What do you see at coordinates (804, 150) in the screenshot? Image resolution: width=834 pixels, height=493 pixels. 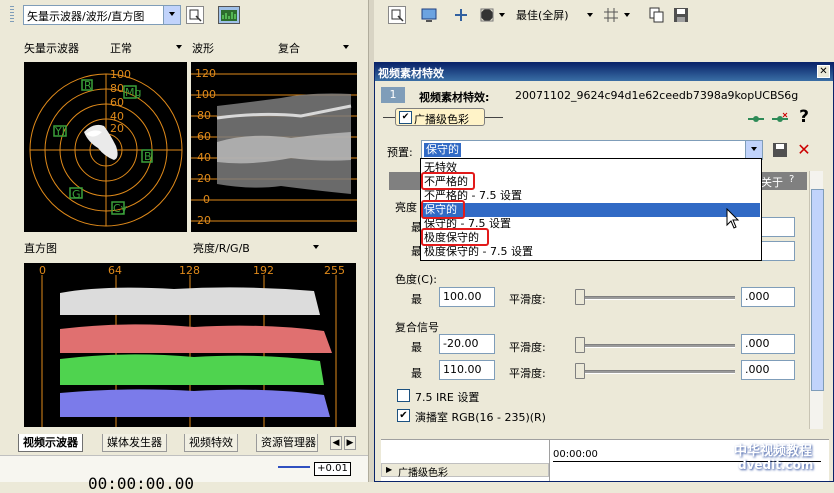 I see `delete-preset-icon: ✕` at bounding box center [804, 150].